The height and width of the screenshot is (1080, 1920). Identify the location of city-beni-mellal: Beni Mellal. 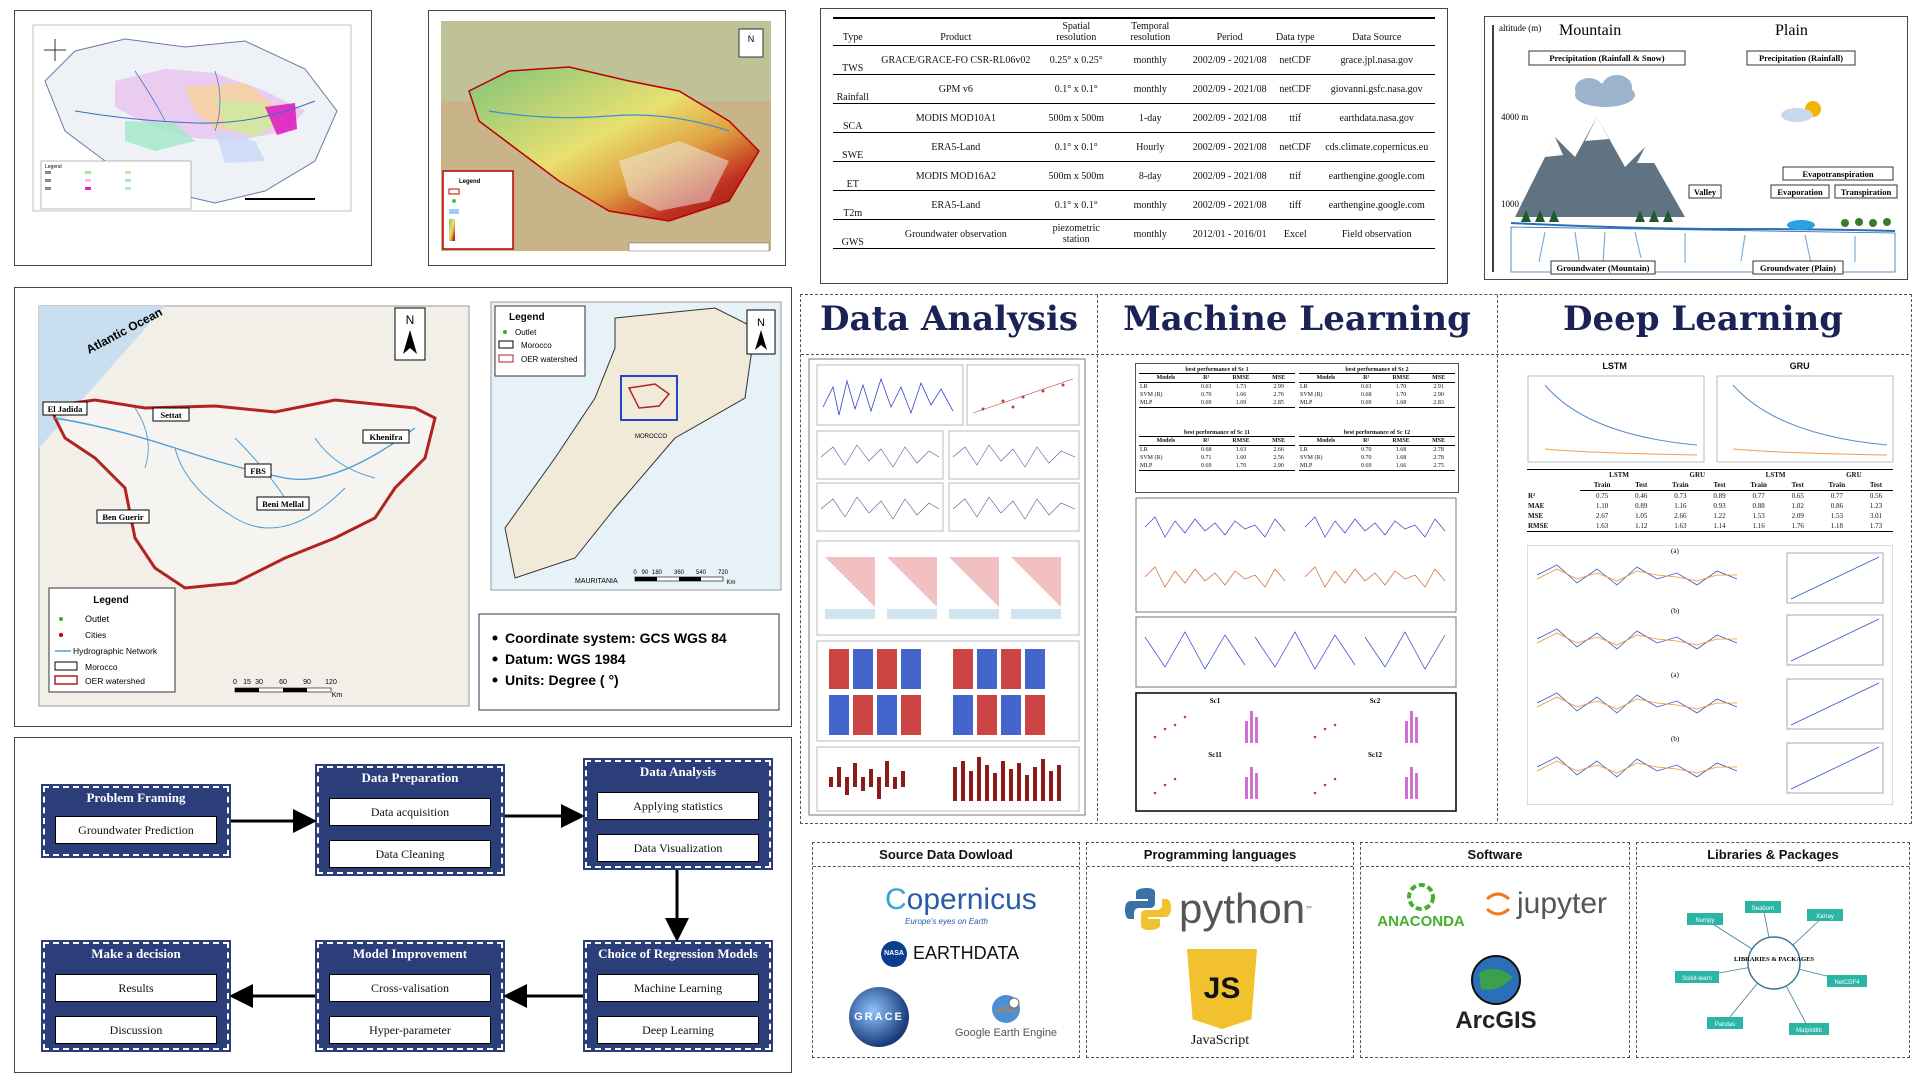
(283, 504).